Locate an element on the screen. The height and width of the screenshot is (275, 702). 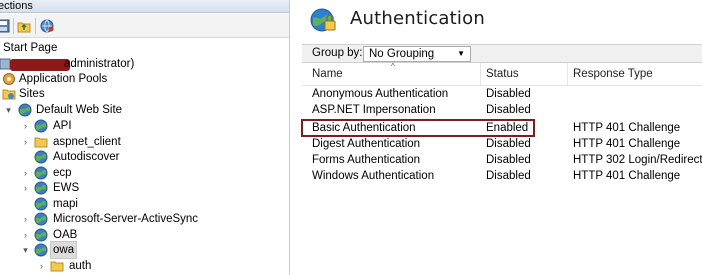
row-name: Basic Authentication is located at coordinates (364, 128).